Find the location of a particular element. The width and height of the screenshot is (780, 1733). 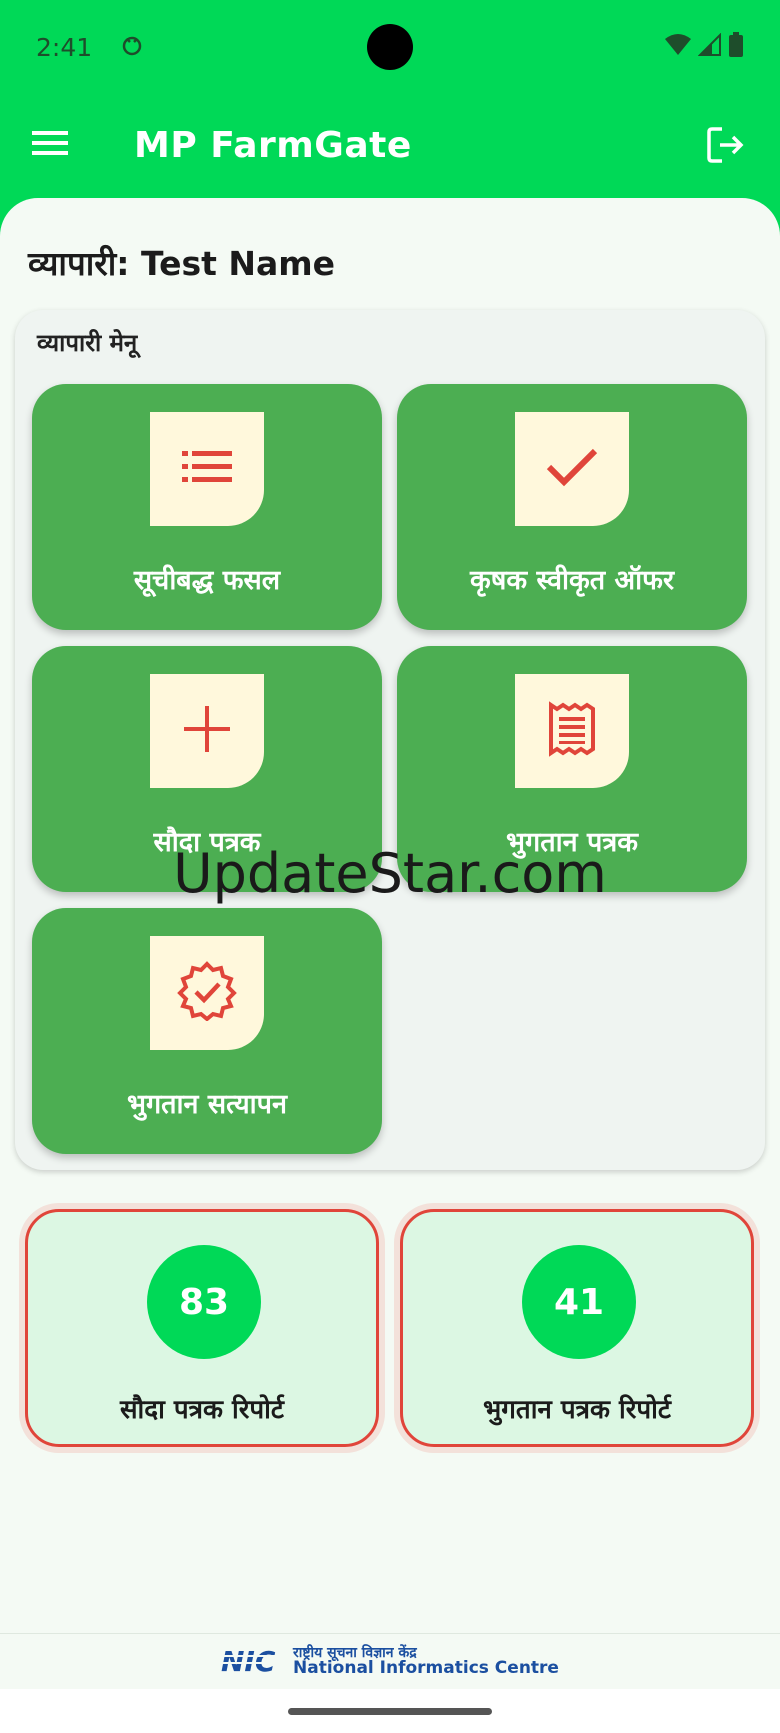

tile-deal-slip: सौदा पत्रक is located at coordinates (207, 769).